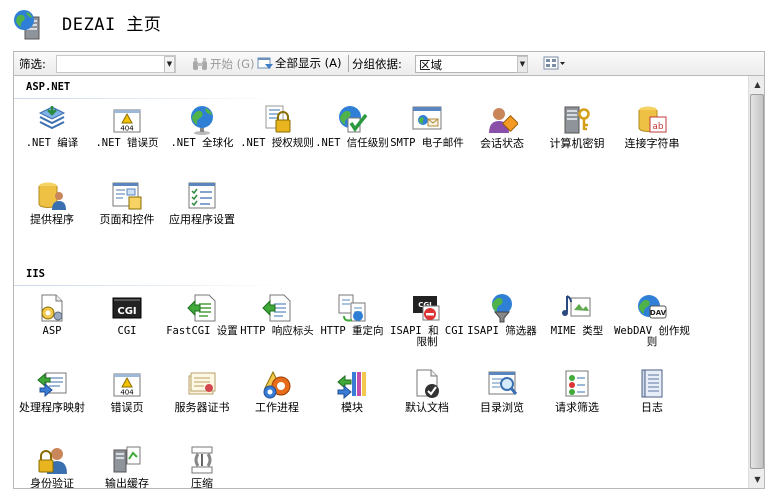 The image size is (778, 501). I want to click on group-header-iis: IIS, so click(381, 276).